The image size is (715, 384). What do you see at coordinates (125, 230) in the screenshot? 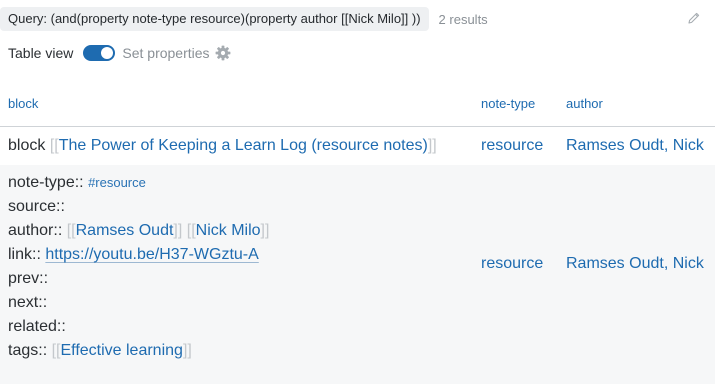
I see `page-link: Ramses Oudt` at bounding box center [125, 230].